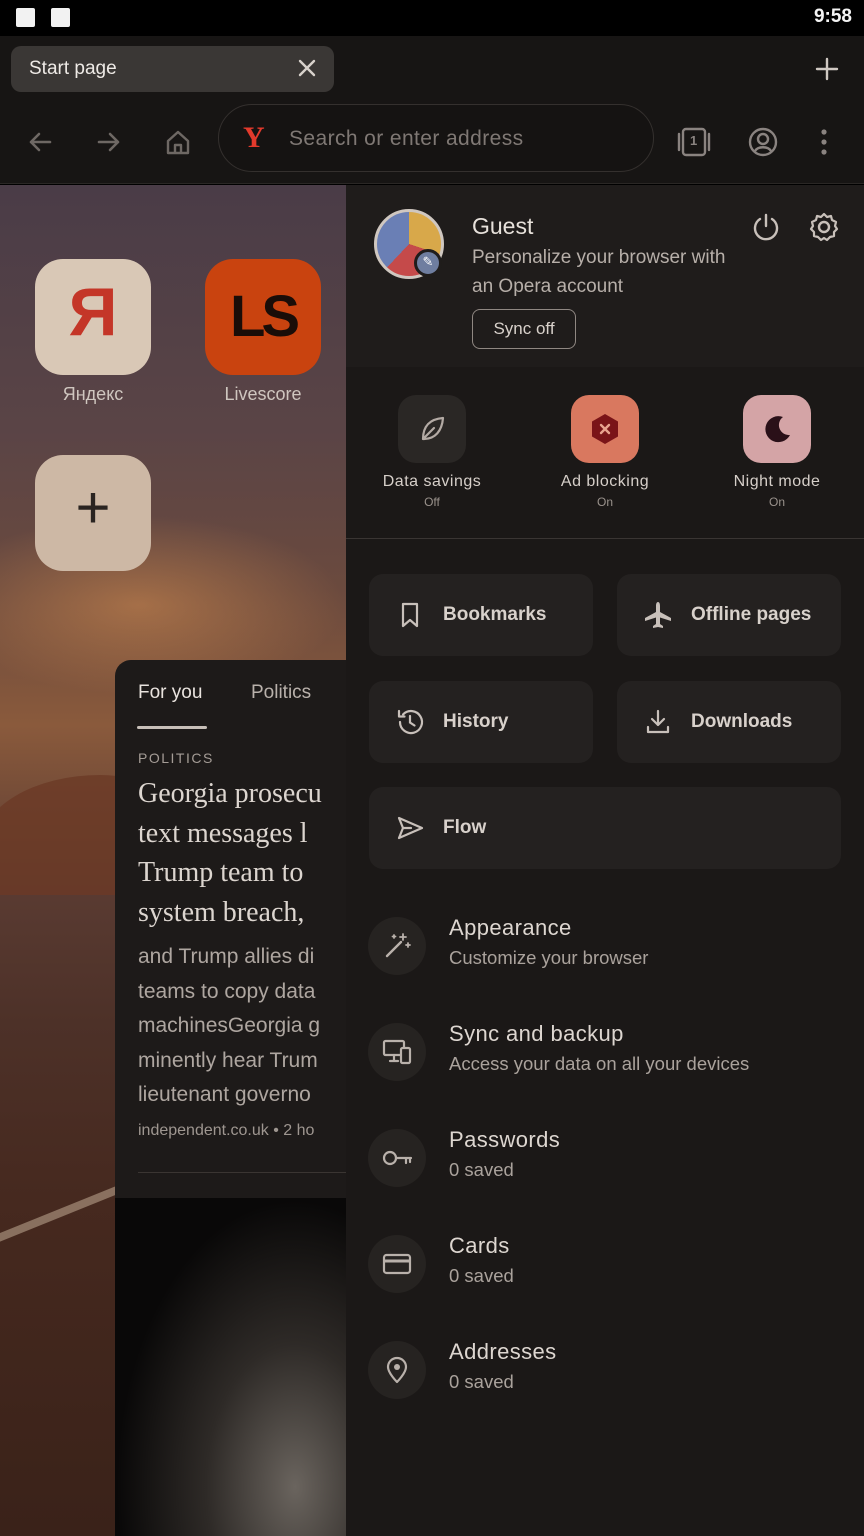 The width and height of the screenshot is (864, 1536). I want to click on news-source: independent.co.uk • 2 ho, so click(226, 1130).